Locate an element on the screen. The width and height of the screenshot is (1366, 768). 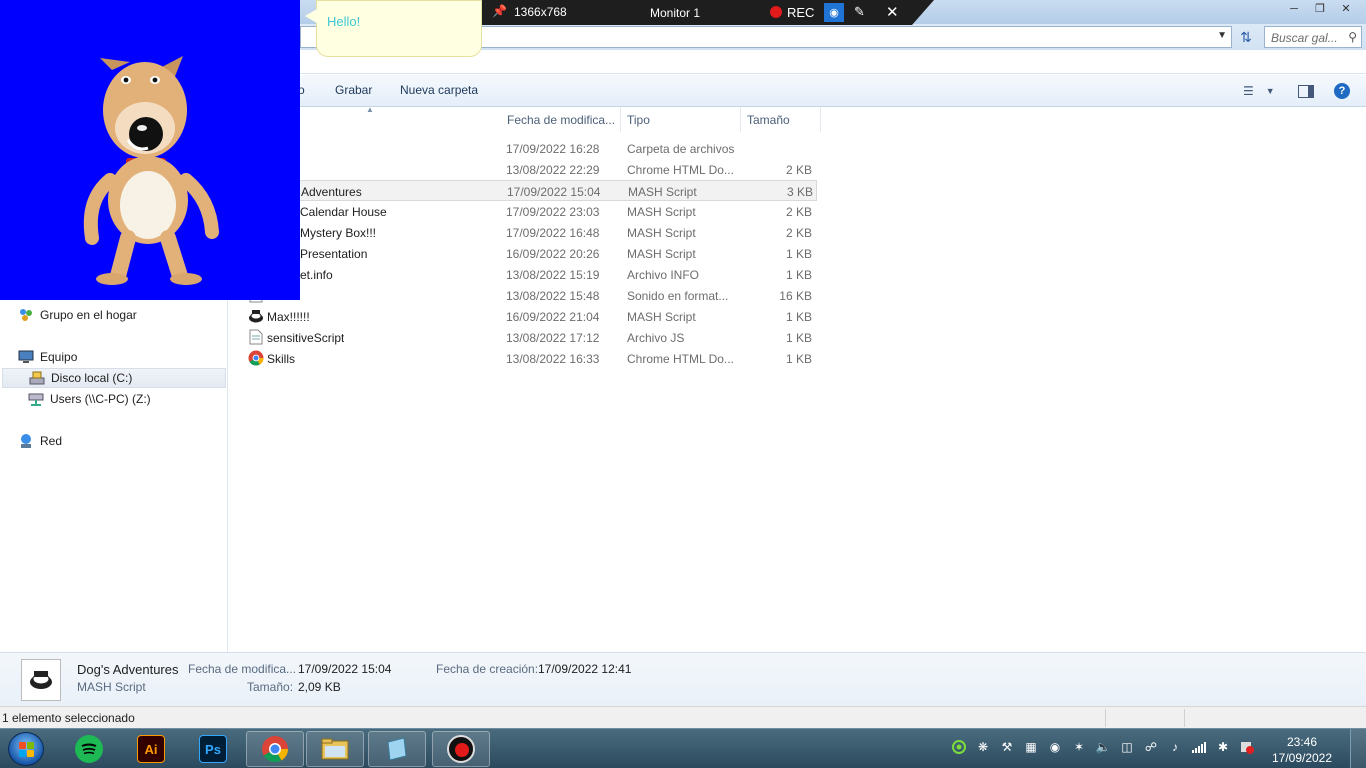
recorder-resolution: 1366x768 is located at coordinates (540, 12).